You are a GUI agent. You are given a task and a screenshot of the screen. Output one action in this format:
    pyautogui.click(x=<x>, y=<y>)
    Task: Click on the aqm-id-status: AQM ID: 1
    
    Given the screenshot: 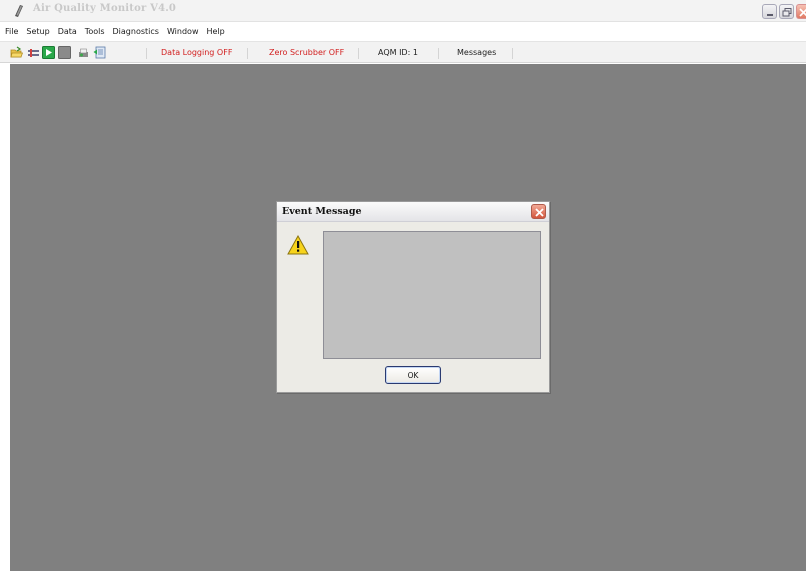 What is the action you would take?
    pyautogui.click(x=398, y=52)
    